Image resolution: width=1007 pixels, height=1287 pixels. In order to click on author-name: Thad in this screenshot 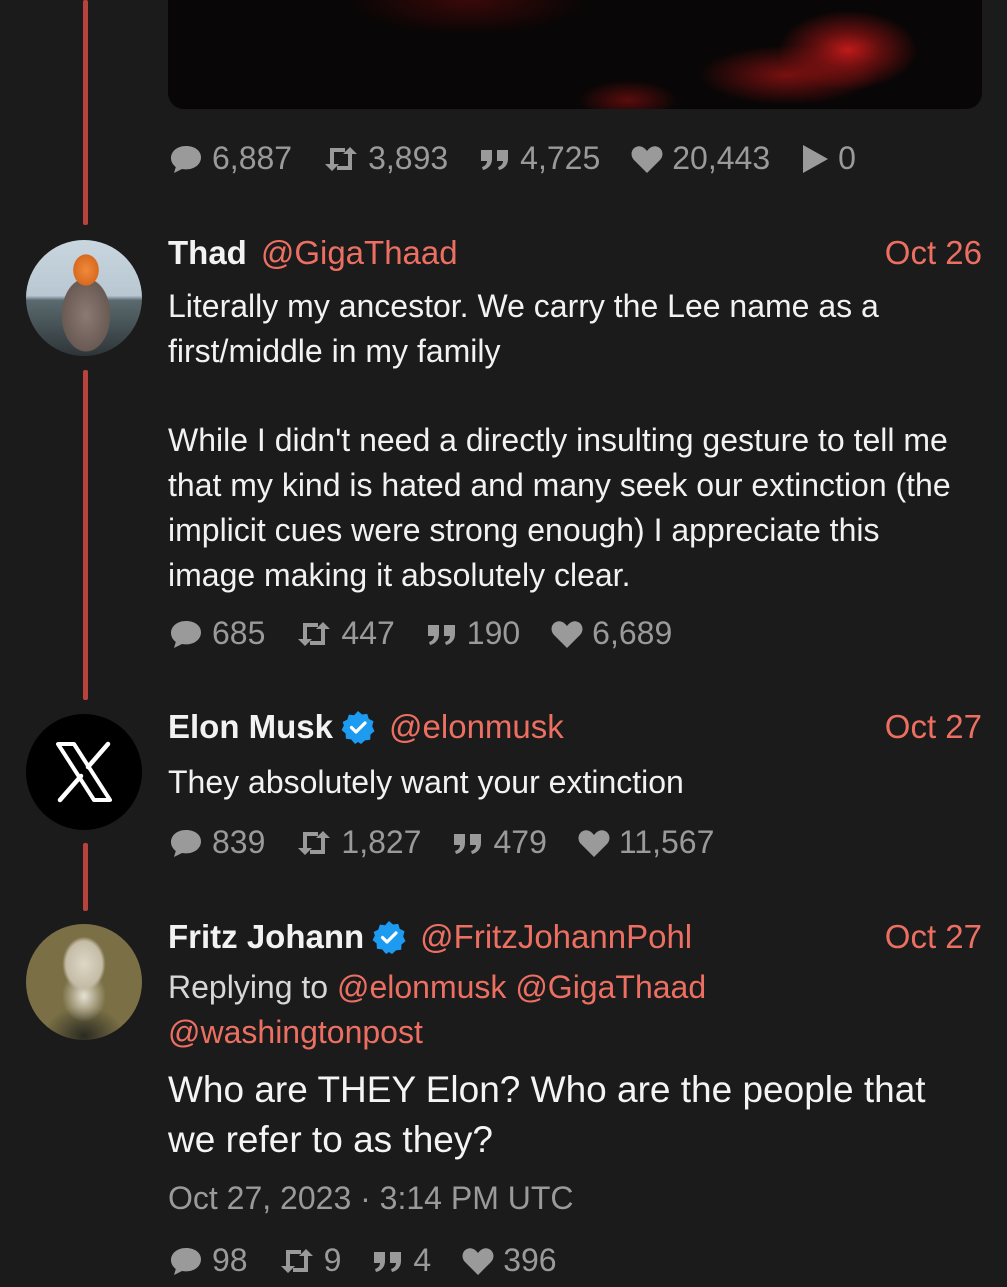, I will do `click(207, 253)`.